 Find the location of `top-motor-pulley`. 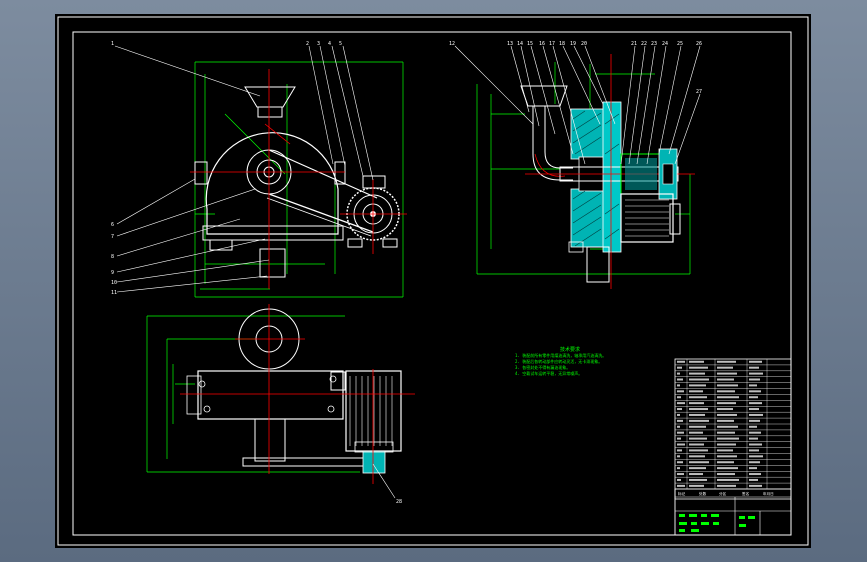

top-motor-pulley is located at coordinates (374, 462).